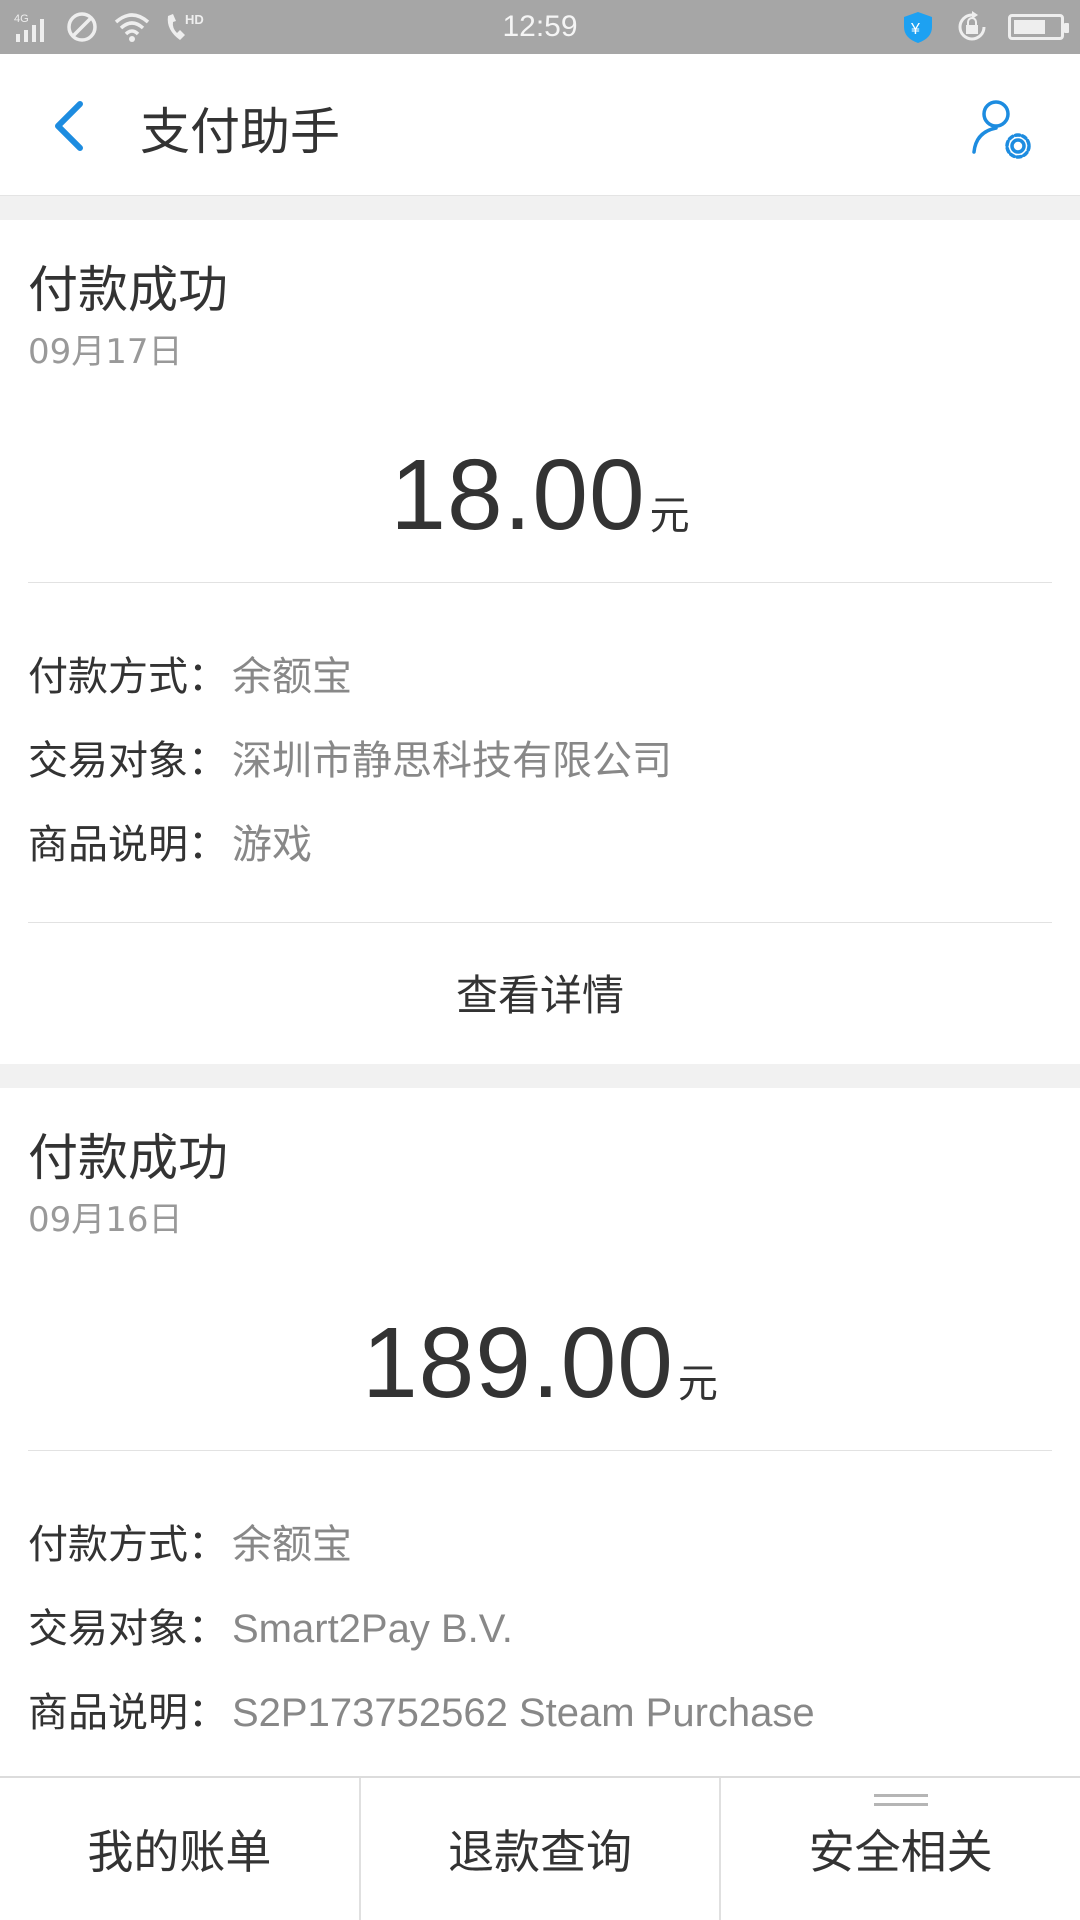 This screenshot has width=1080, height=1920. Describe the element at coordinates (540, 27) in the screenshot. I see `status-bar: 4G HD 12:59 ¥` at that location.